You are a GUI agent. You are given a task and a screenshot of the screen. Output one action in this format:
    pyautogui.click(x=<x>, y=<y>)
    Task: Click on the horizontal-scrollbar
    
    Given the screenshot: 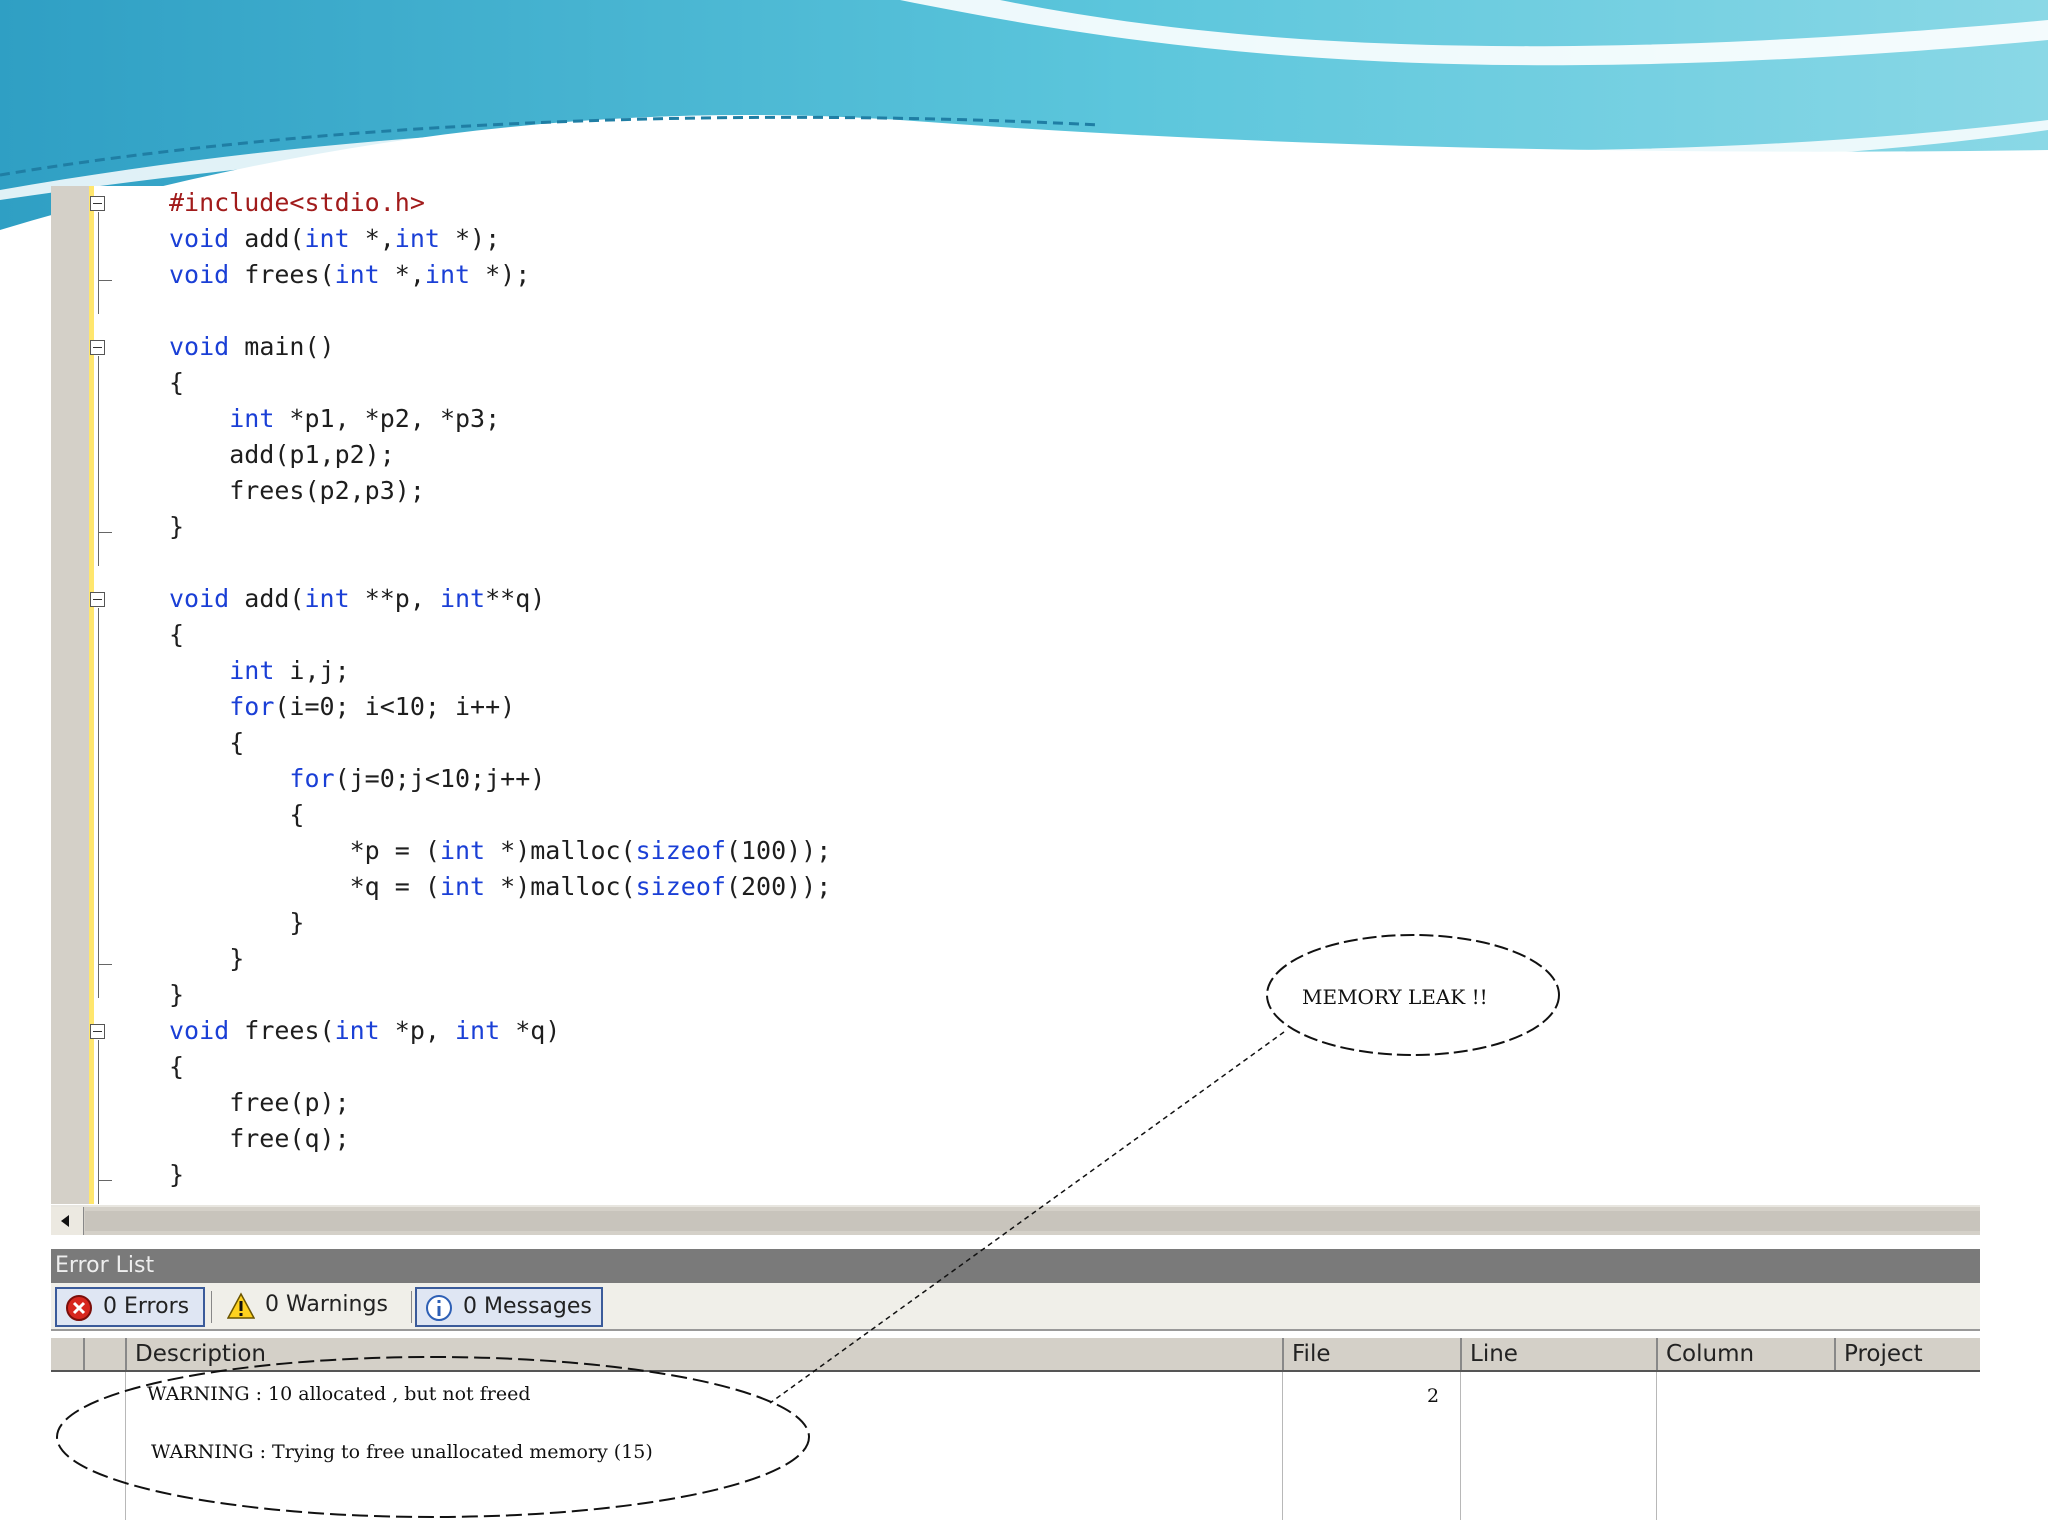 What is the action you would take?
    pyautogui.click(x=1015, y=1220)
    